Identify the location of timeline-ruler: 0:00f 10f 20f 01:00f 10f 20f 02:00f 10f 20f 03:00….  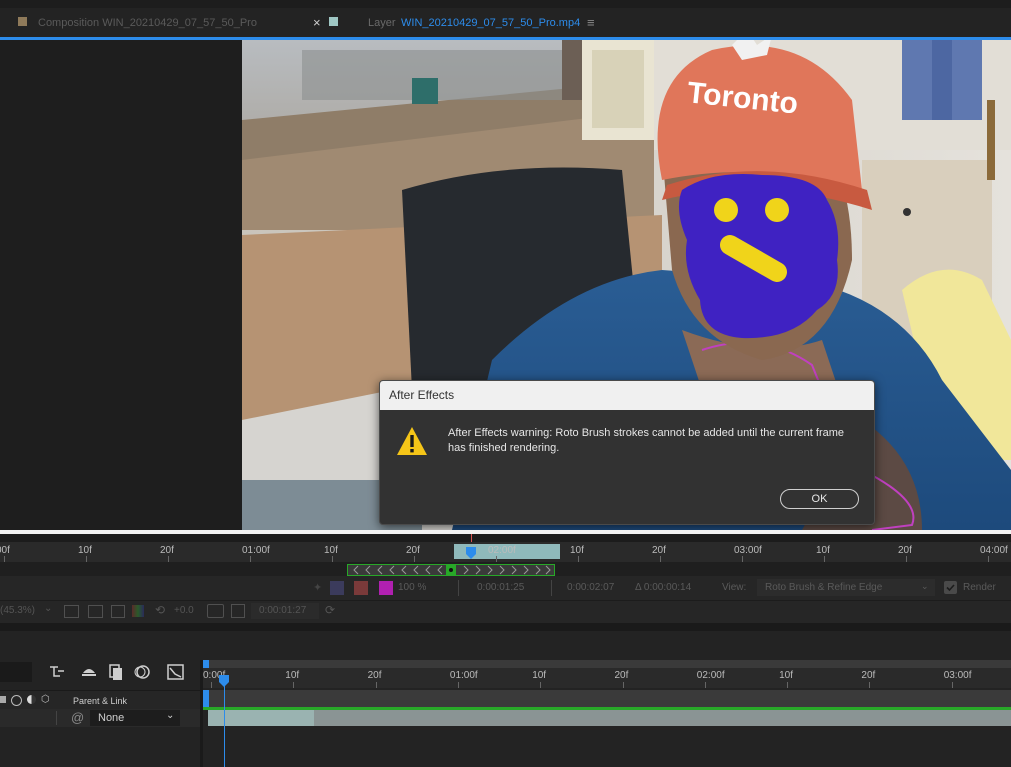
(607, 678).